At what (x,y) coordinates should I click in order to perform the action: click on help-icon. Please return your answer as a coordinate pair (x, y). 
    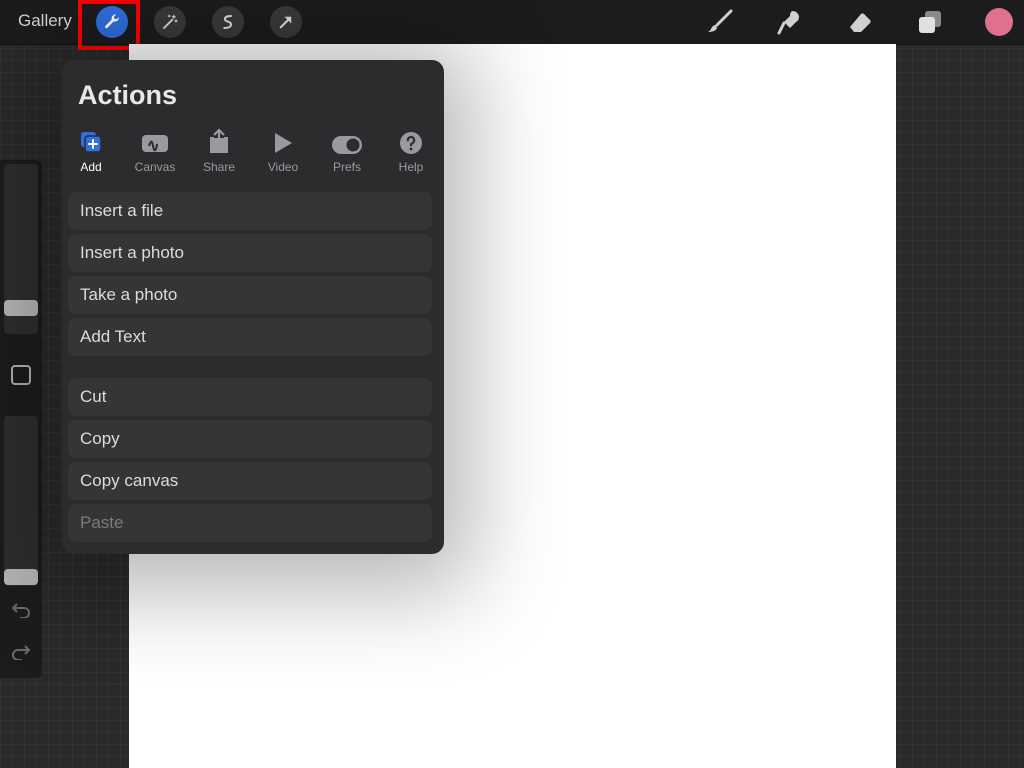
    Looking at the image, I should click on (411, 143).